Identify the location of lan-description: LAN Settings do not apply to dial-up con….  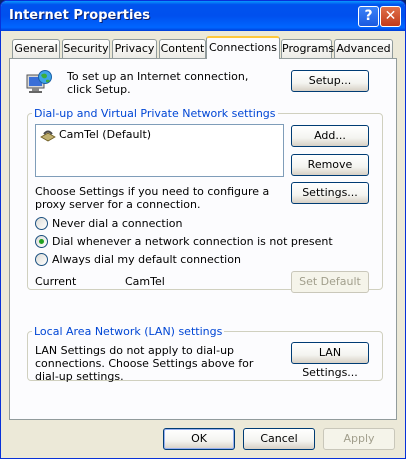
(144, 363).